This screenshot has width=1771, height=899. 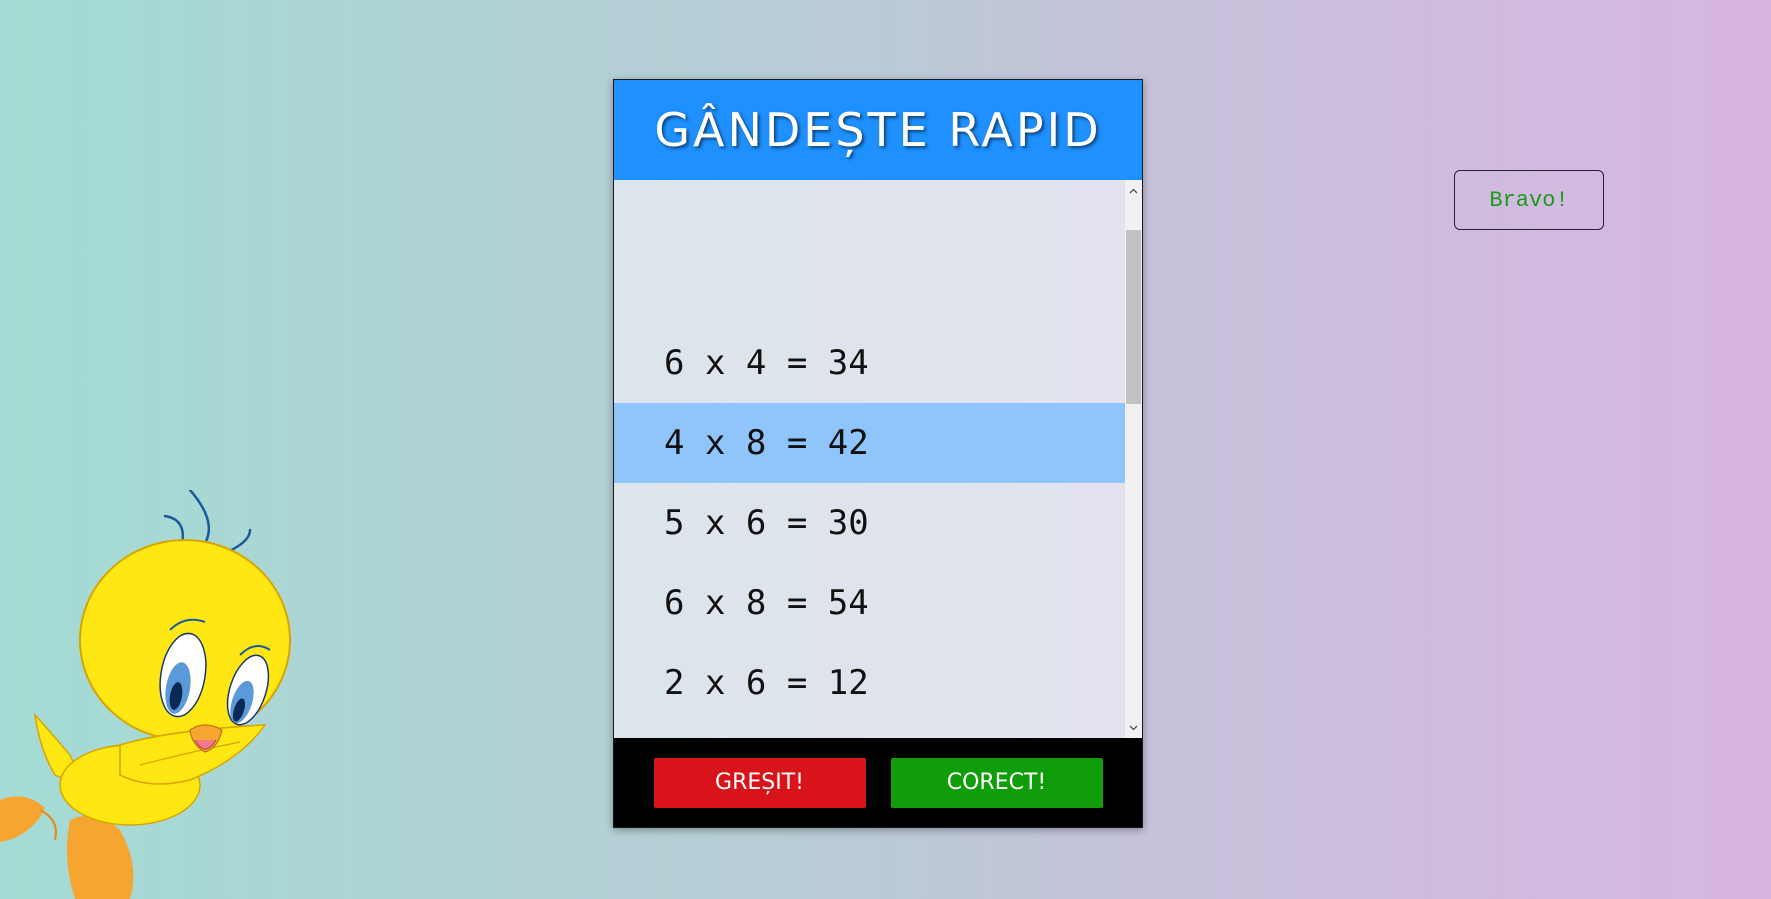 I want to click on game-header: GÂNDEȘTE RAPID, so click(x=878, y=130).